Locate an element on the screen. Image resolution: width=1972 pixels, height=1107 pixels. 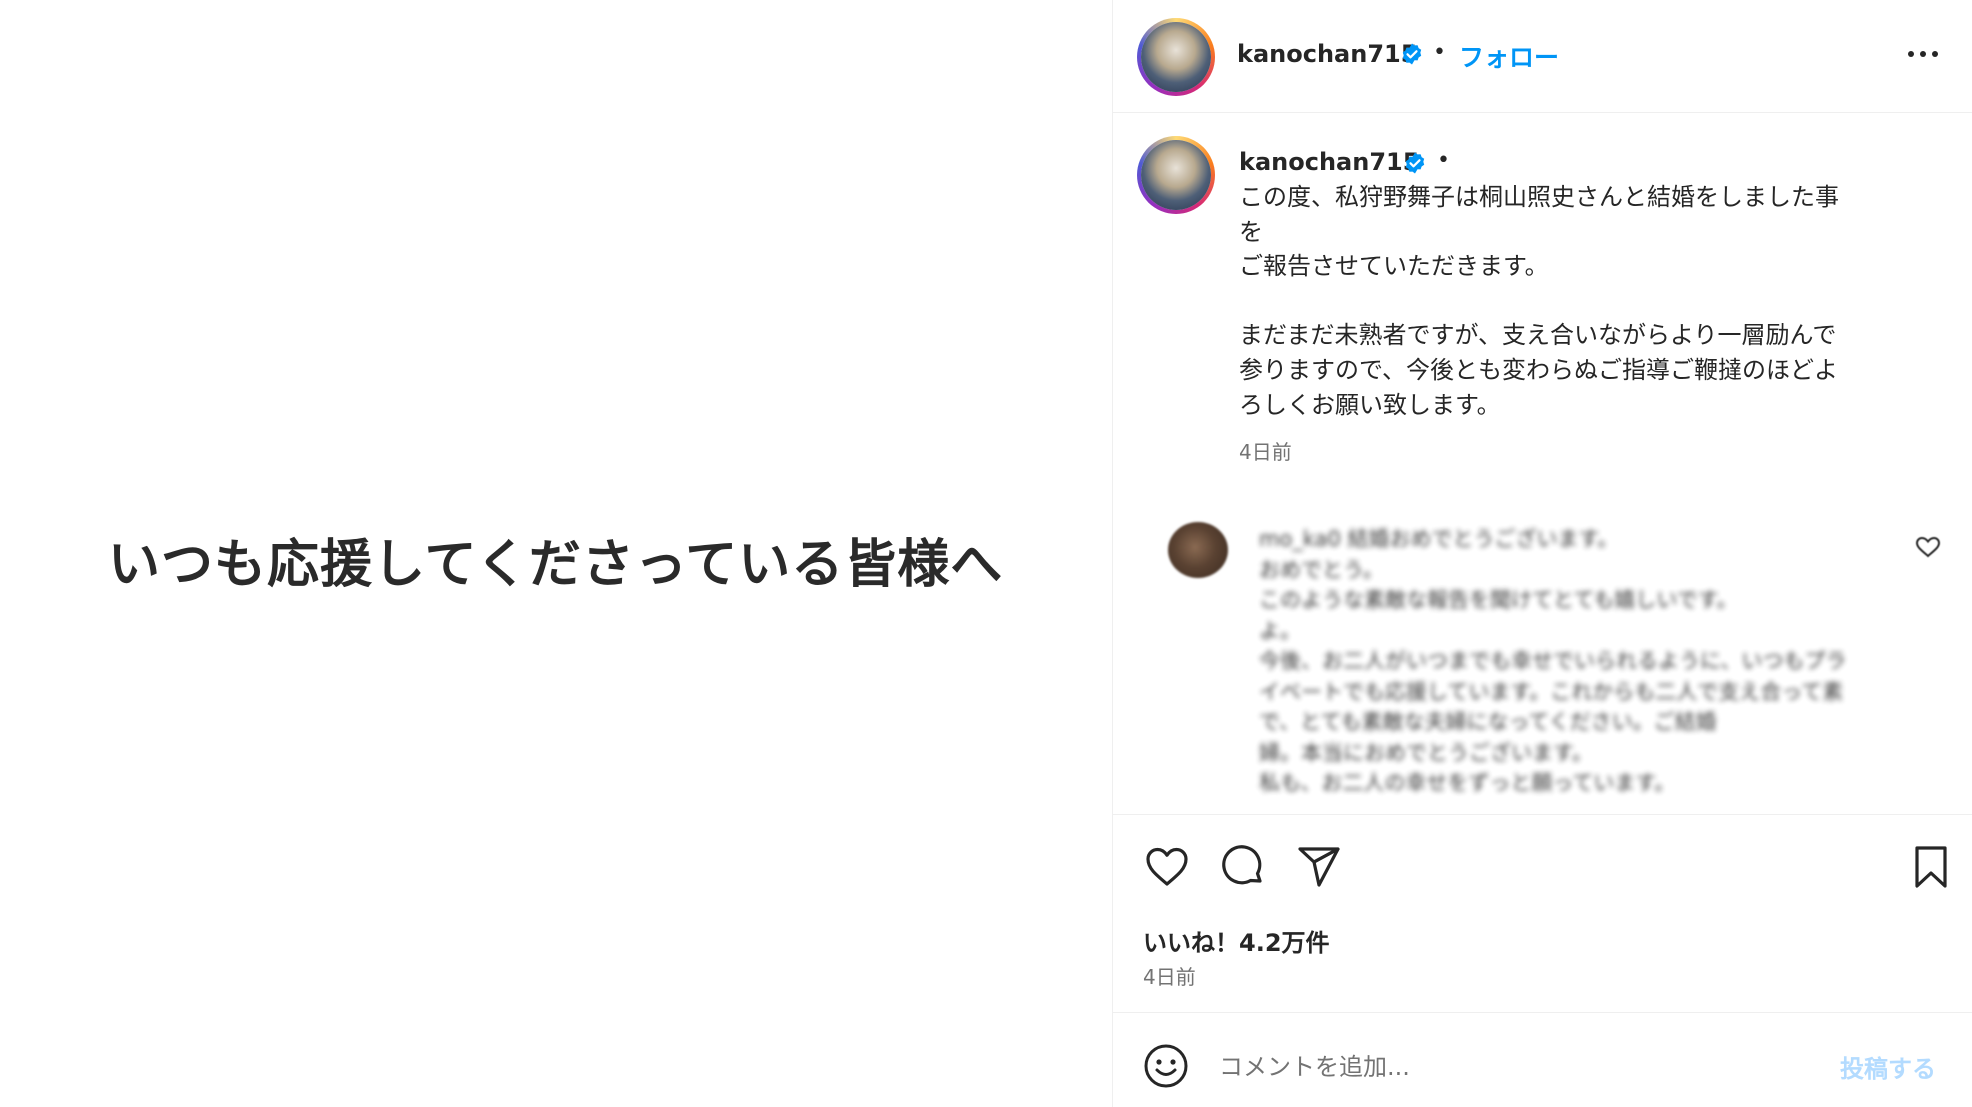
more-horizontal-icon is located at coordinates (1923, 54).